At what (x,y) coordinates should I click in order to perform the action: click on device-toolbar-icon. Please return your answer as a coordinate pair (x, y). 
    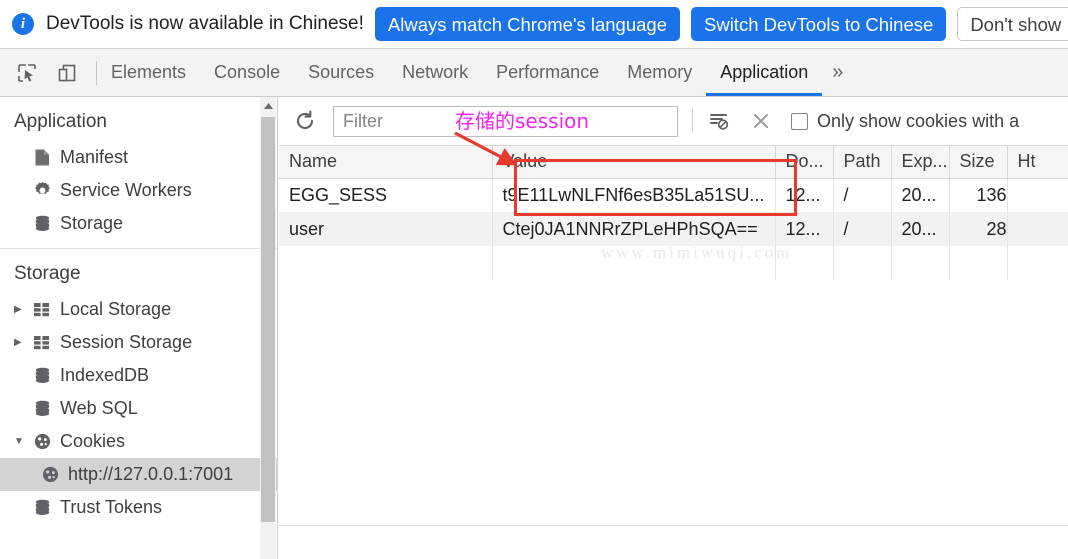
    Looking at the image, I should click on (67, 73).